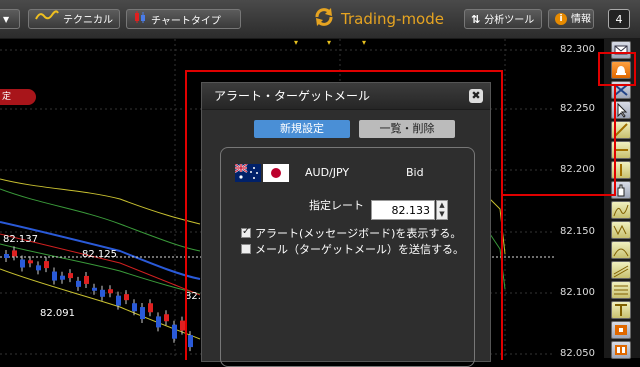 This screenshot has height=367, width=640. What do you see at coordinates (509, 20) in the screenshot?
I see `analysis-tool-label: 分析ツール` at bounding box center [509, 20].